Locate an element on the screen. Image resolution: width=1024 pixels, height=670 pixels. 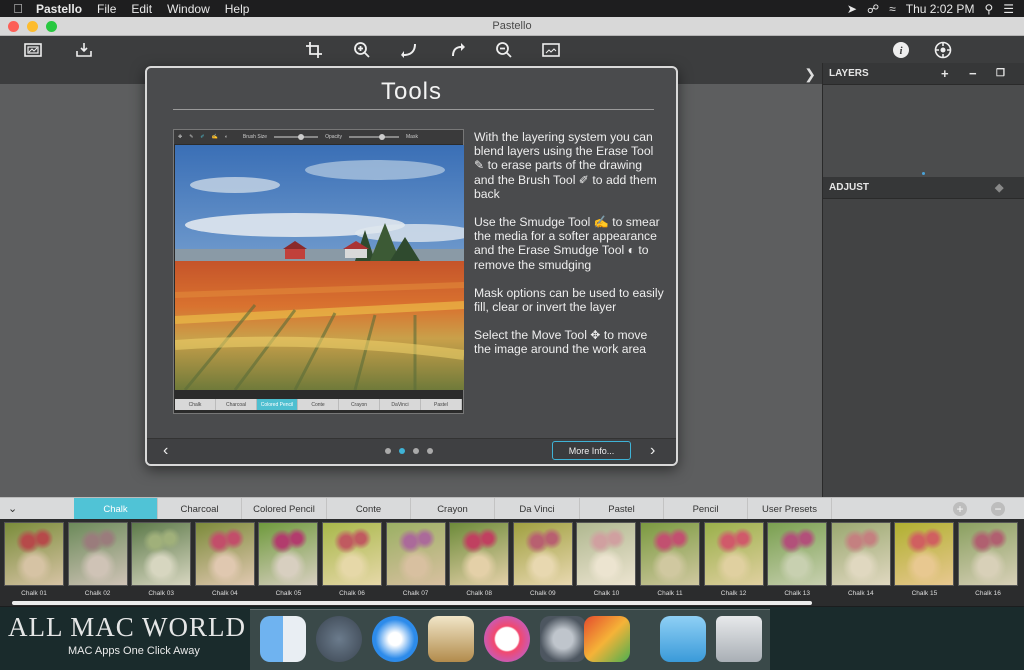
preset-thumbnail: Chalk 07 is located at coordinates (415, 559).